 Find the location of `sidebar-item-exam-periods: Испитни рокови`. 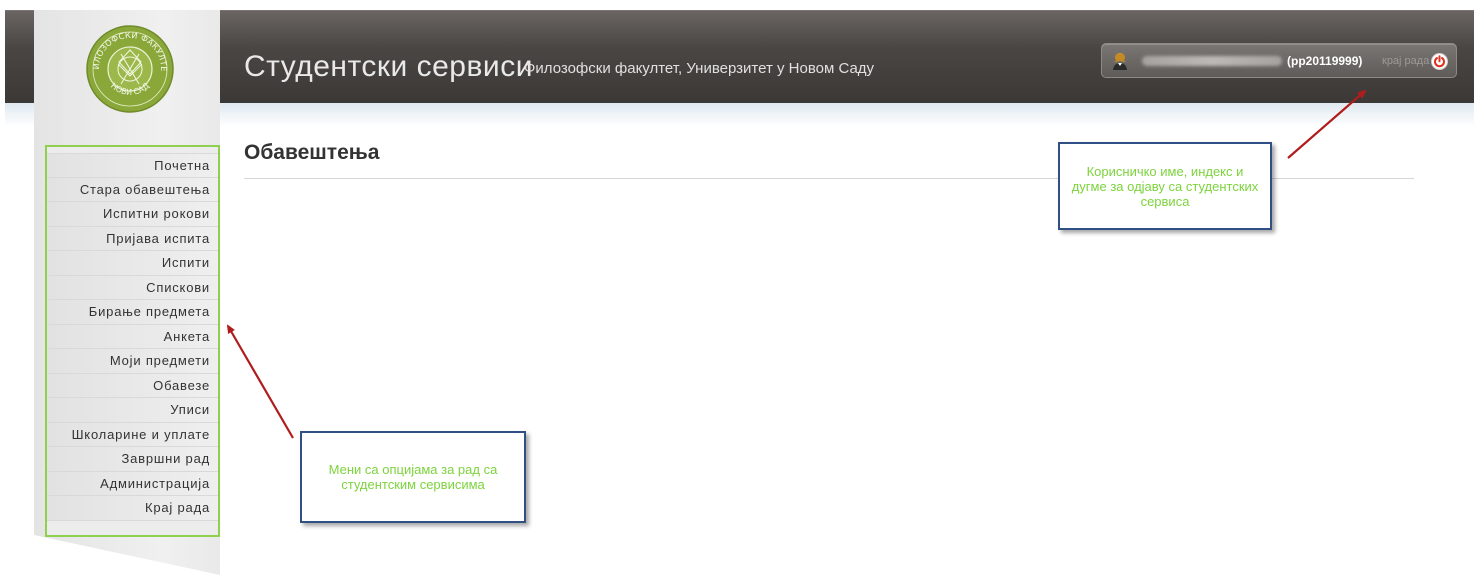

sidebar-item-exam-periods: Испитни рокови is located at coordinates (132, 214).